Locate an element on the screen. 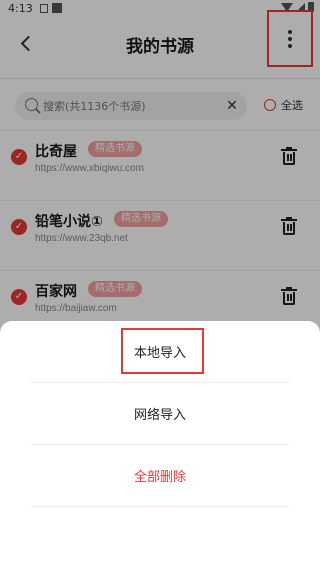  network-import-button: 网络导入 is located at coordinates (160, 413).